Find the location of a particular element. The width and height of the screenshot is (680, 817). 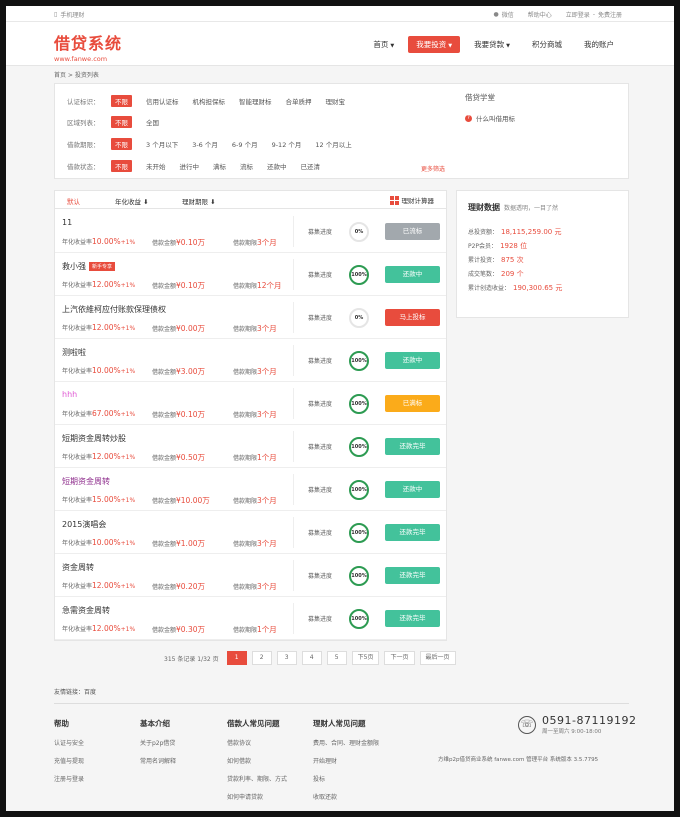

loan-action-button: 已流标 is located at coordinates (412, 231).